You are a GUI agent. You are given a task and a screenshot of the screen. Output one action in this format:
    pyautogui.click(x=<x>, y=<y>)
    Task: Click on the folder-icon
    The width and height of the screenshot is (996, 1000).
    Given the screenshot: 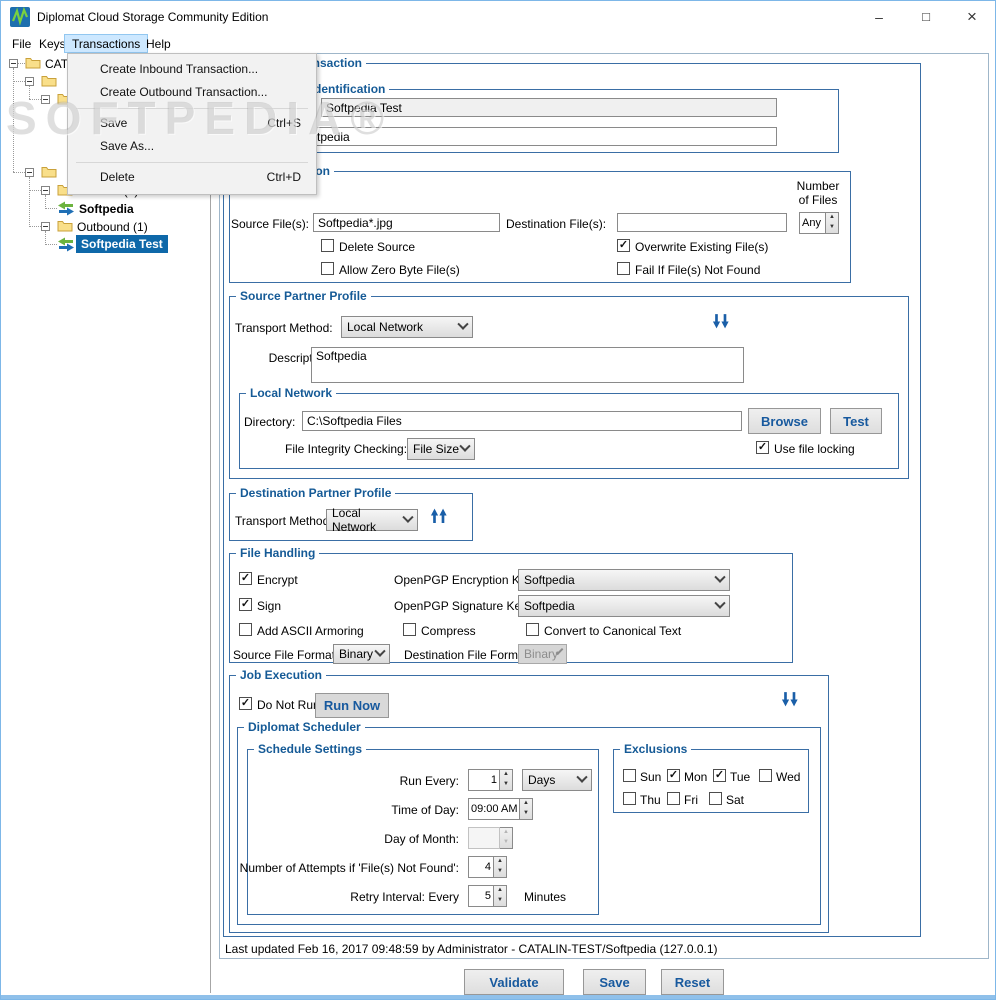 What is the action you would take?
    pyautogui.click(x=65, y=226)
    